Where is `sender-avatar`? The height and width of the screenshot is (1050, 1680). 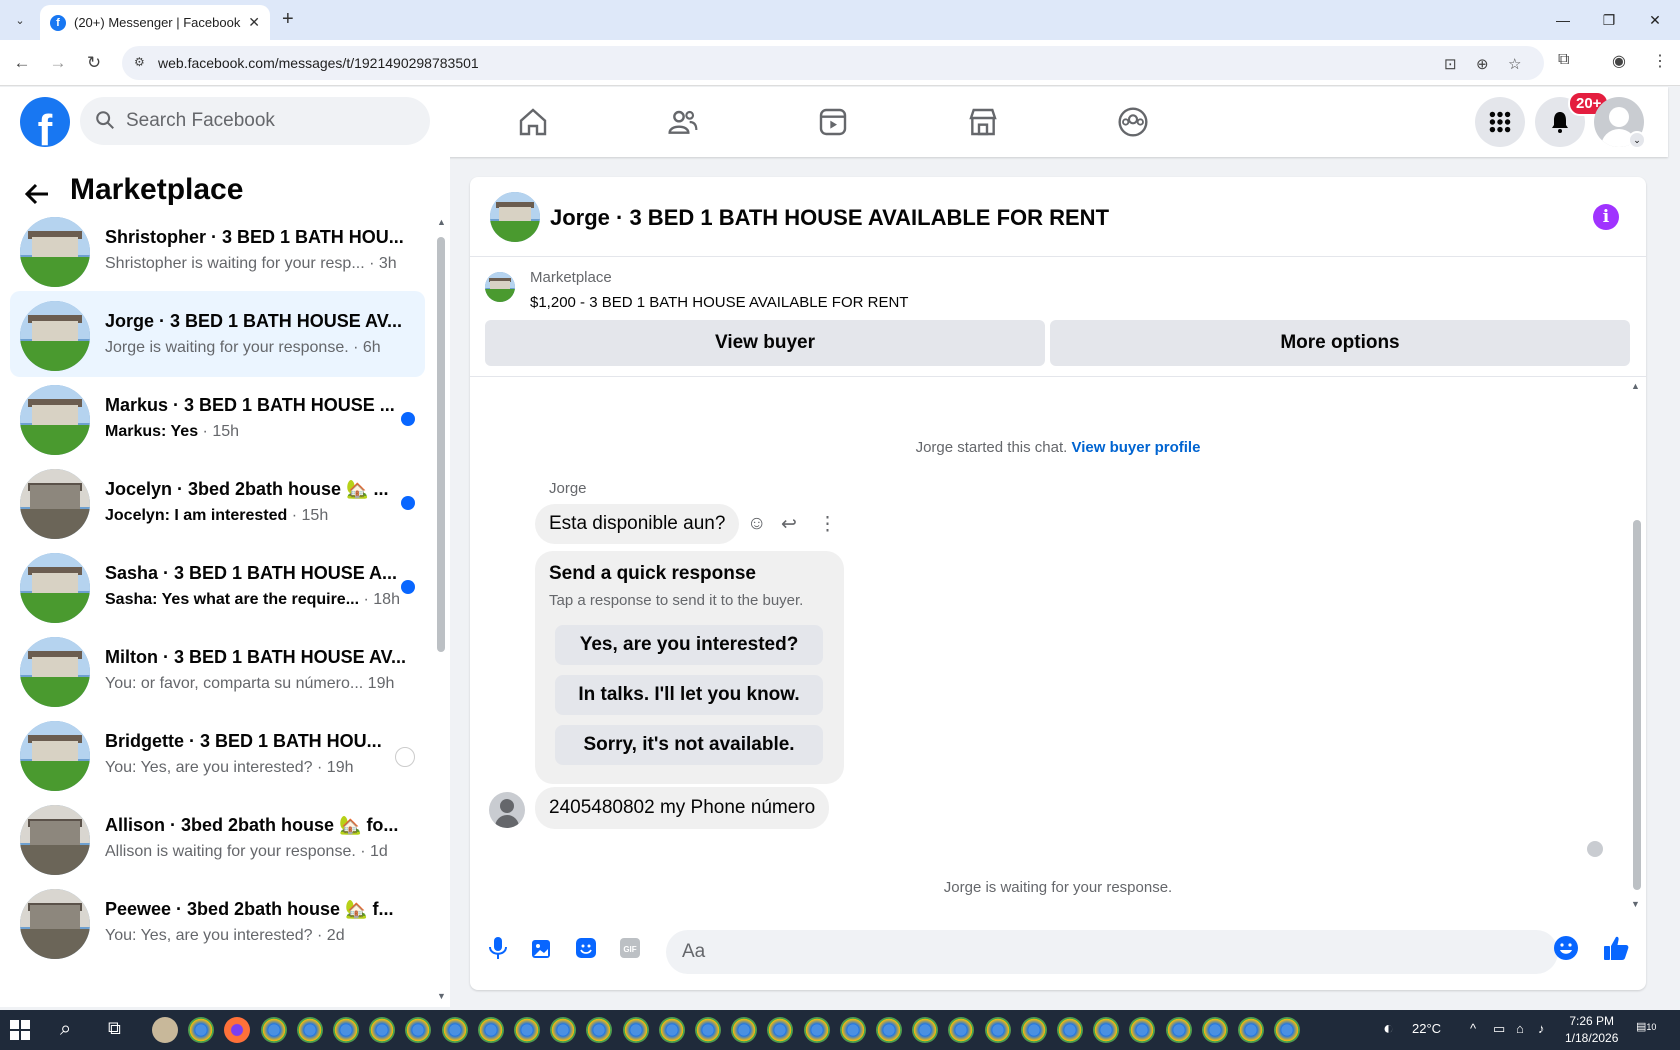 sender-avatar is located at coordinates (507, 810).